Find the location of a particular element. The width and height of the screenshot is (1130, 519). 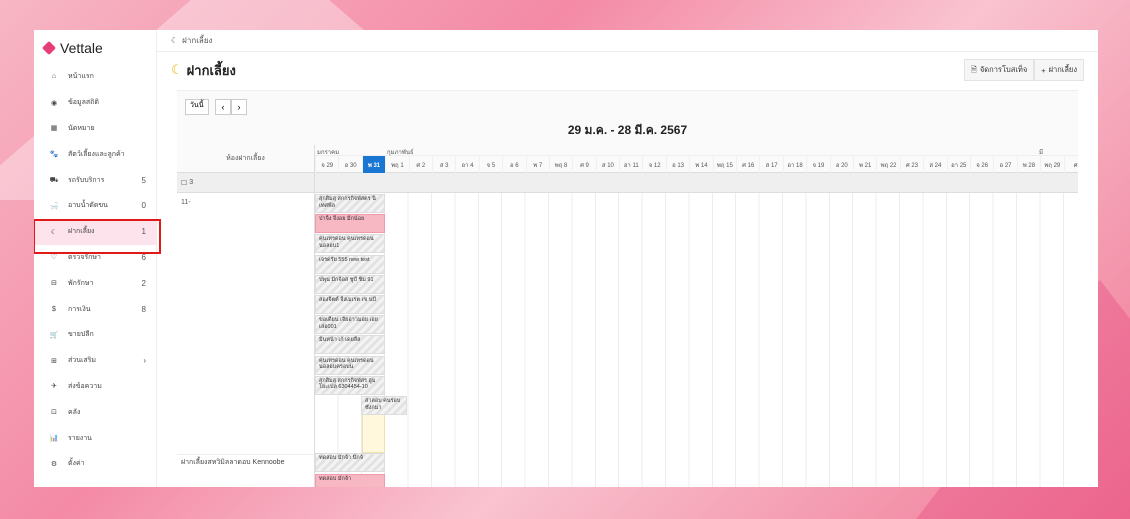

booking-label: ปพุน มีกจ้อส ชูบั ชิ่ม 91 is located at coordinates (346, 279).